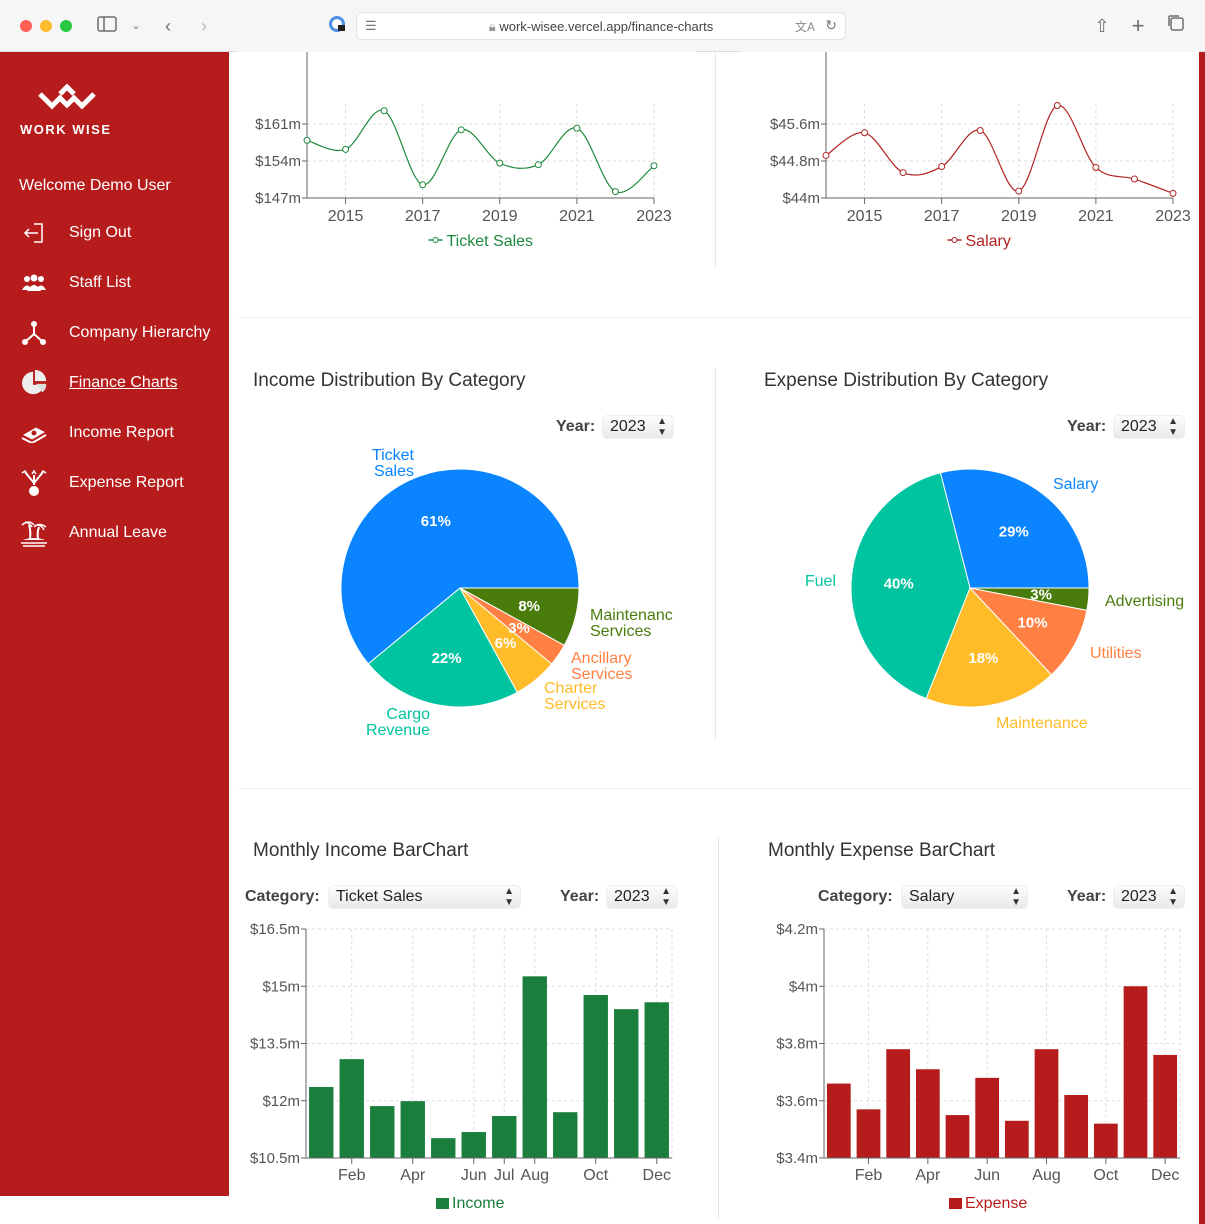 The width and height of the screenshot is (1205, 1224). I want to click on x-tick-label: Dec, so click(657, 1175).